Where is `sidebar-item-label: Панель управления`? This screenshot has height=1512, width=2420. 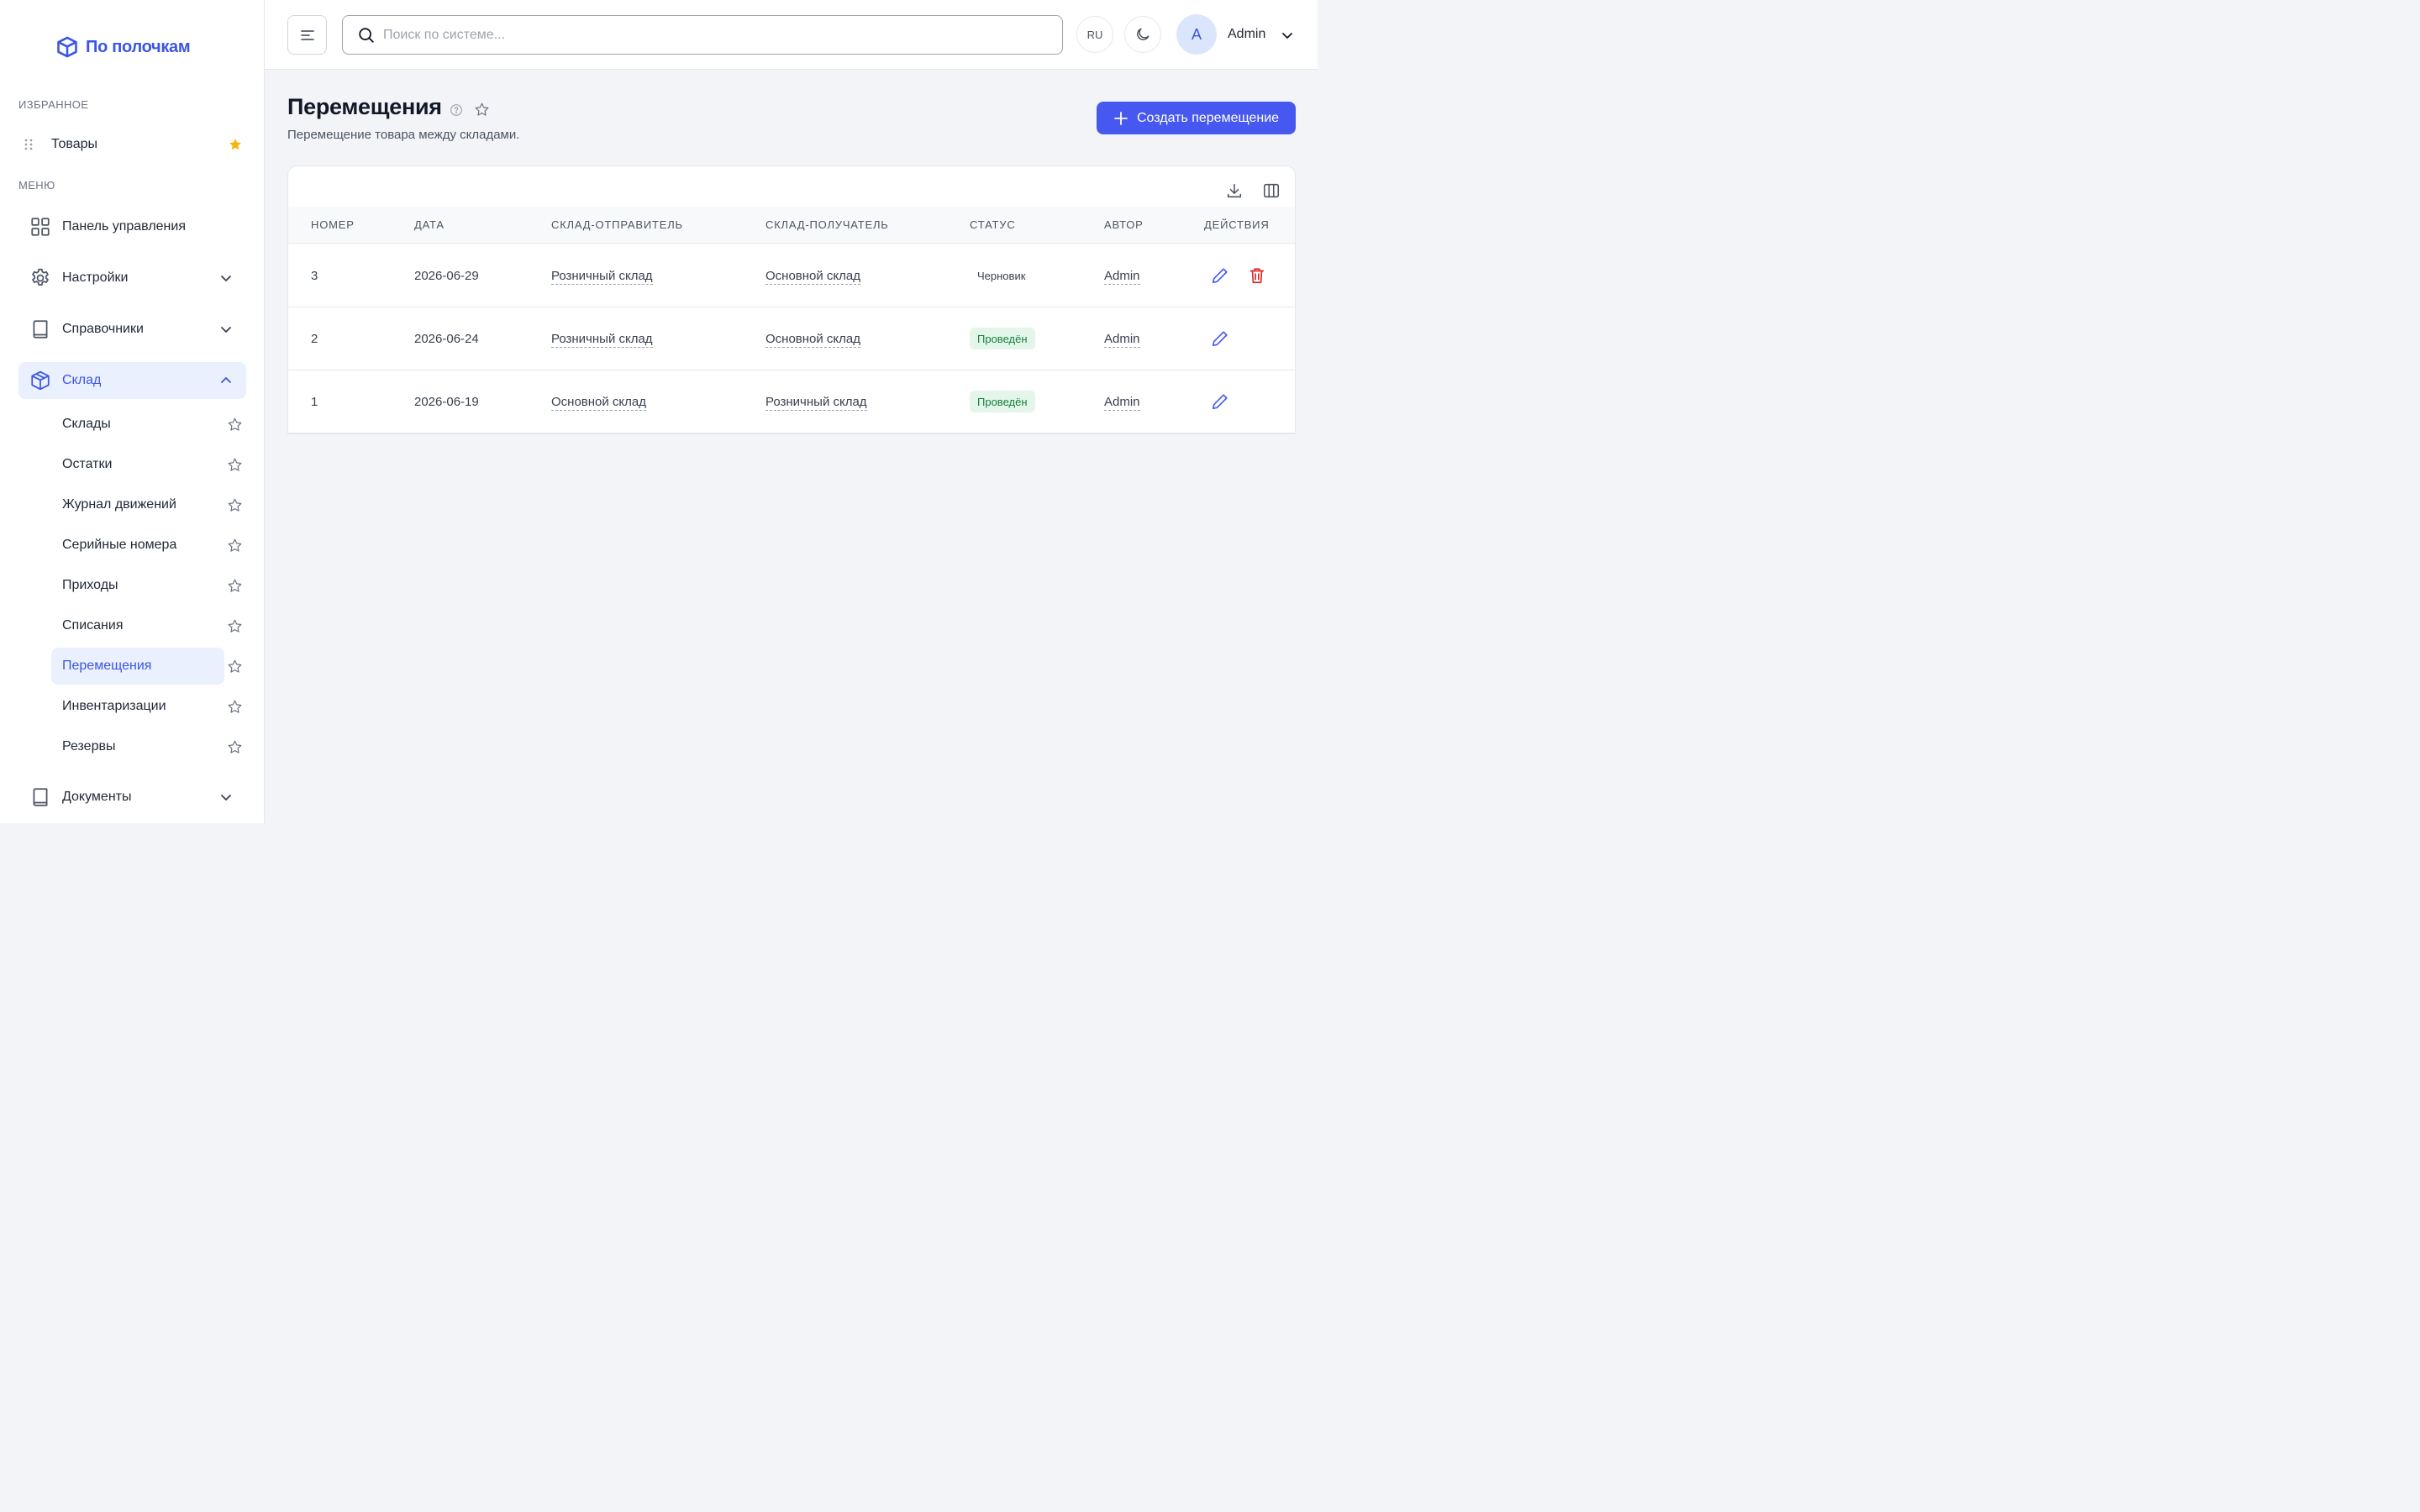 sidebar-item-label: Панель управления is located at coordinates (124, 226).